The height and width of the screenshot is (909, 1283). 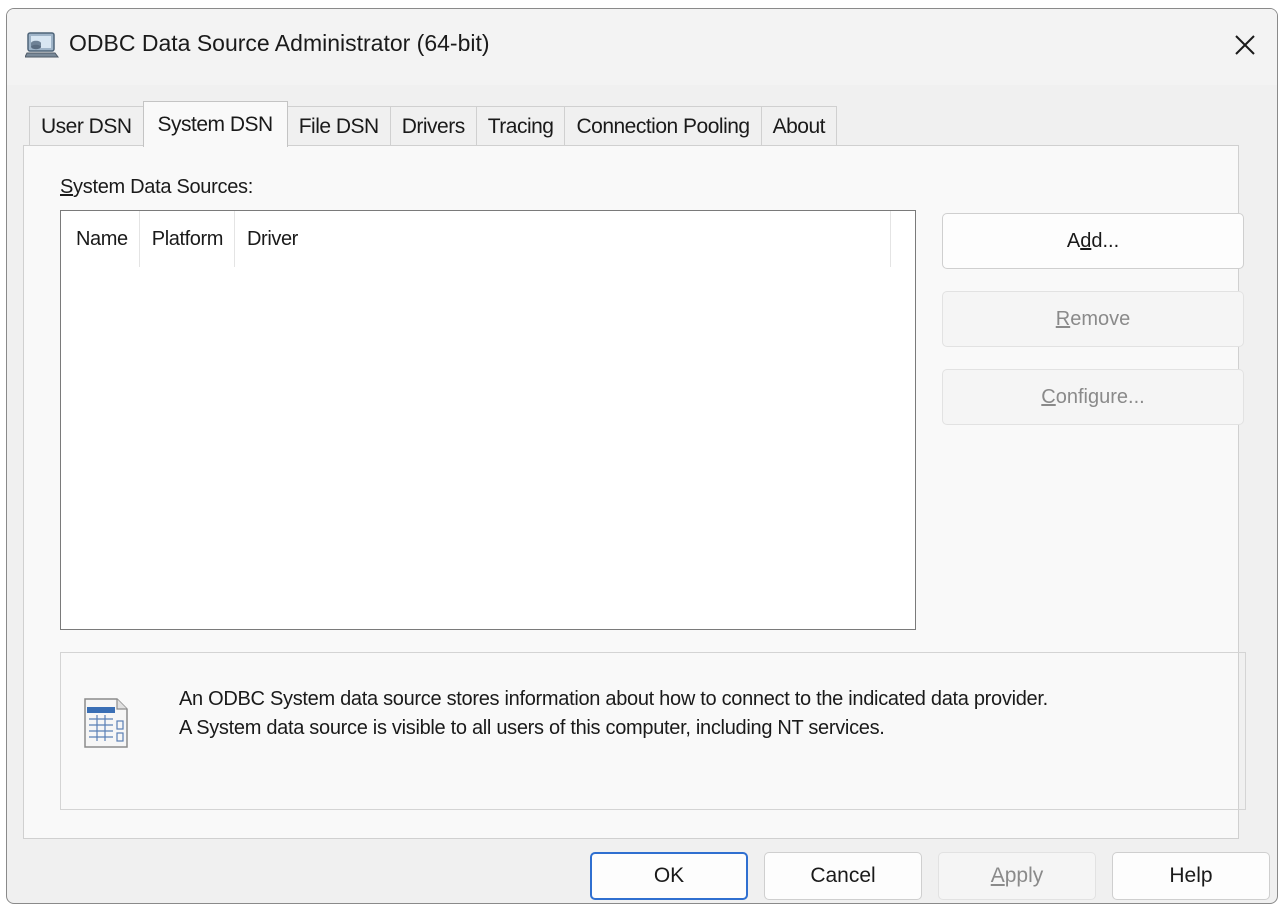 I want to click on tab-system-dsn: System DSN, so click(x=215, y=124).